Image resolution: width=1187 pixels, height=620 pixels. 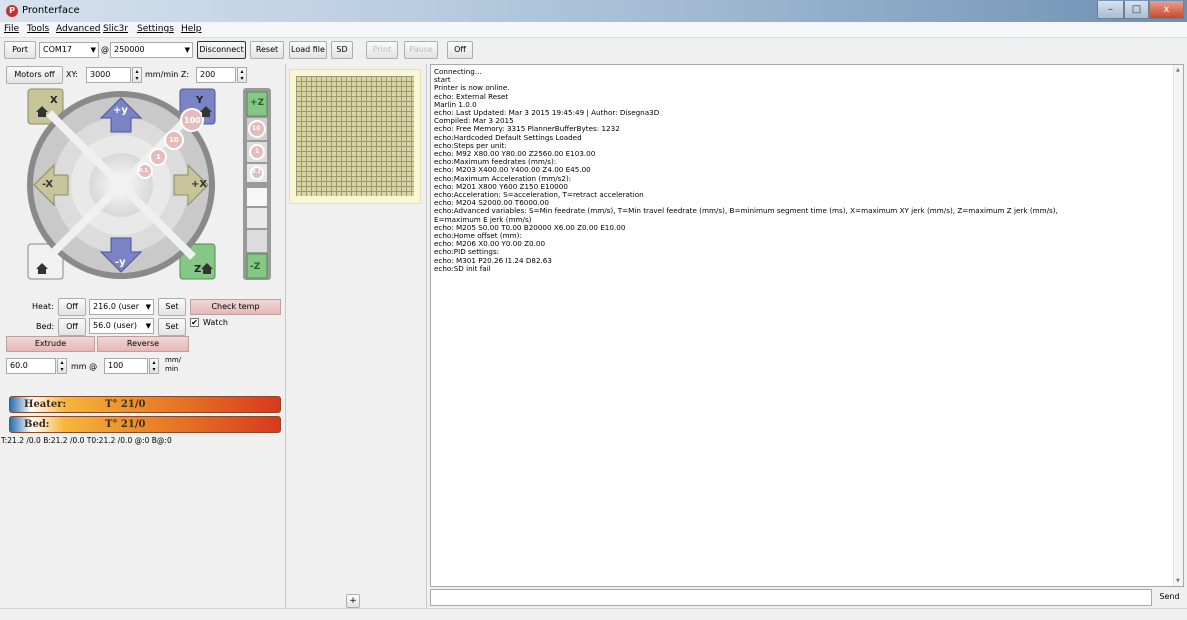 What do you see at coordinates (31, 366) in the screenshot?
I see `extrude-length-input: 60.0` at bounding box center [31, 366].